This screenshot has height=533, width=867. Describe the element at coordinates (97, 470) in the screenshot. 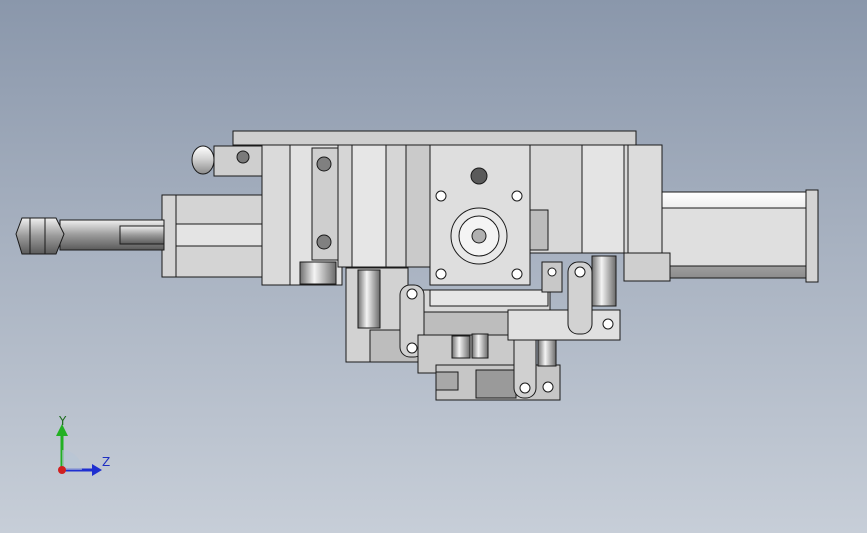

I see `z-axis-arrowhead` at that location.